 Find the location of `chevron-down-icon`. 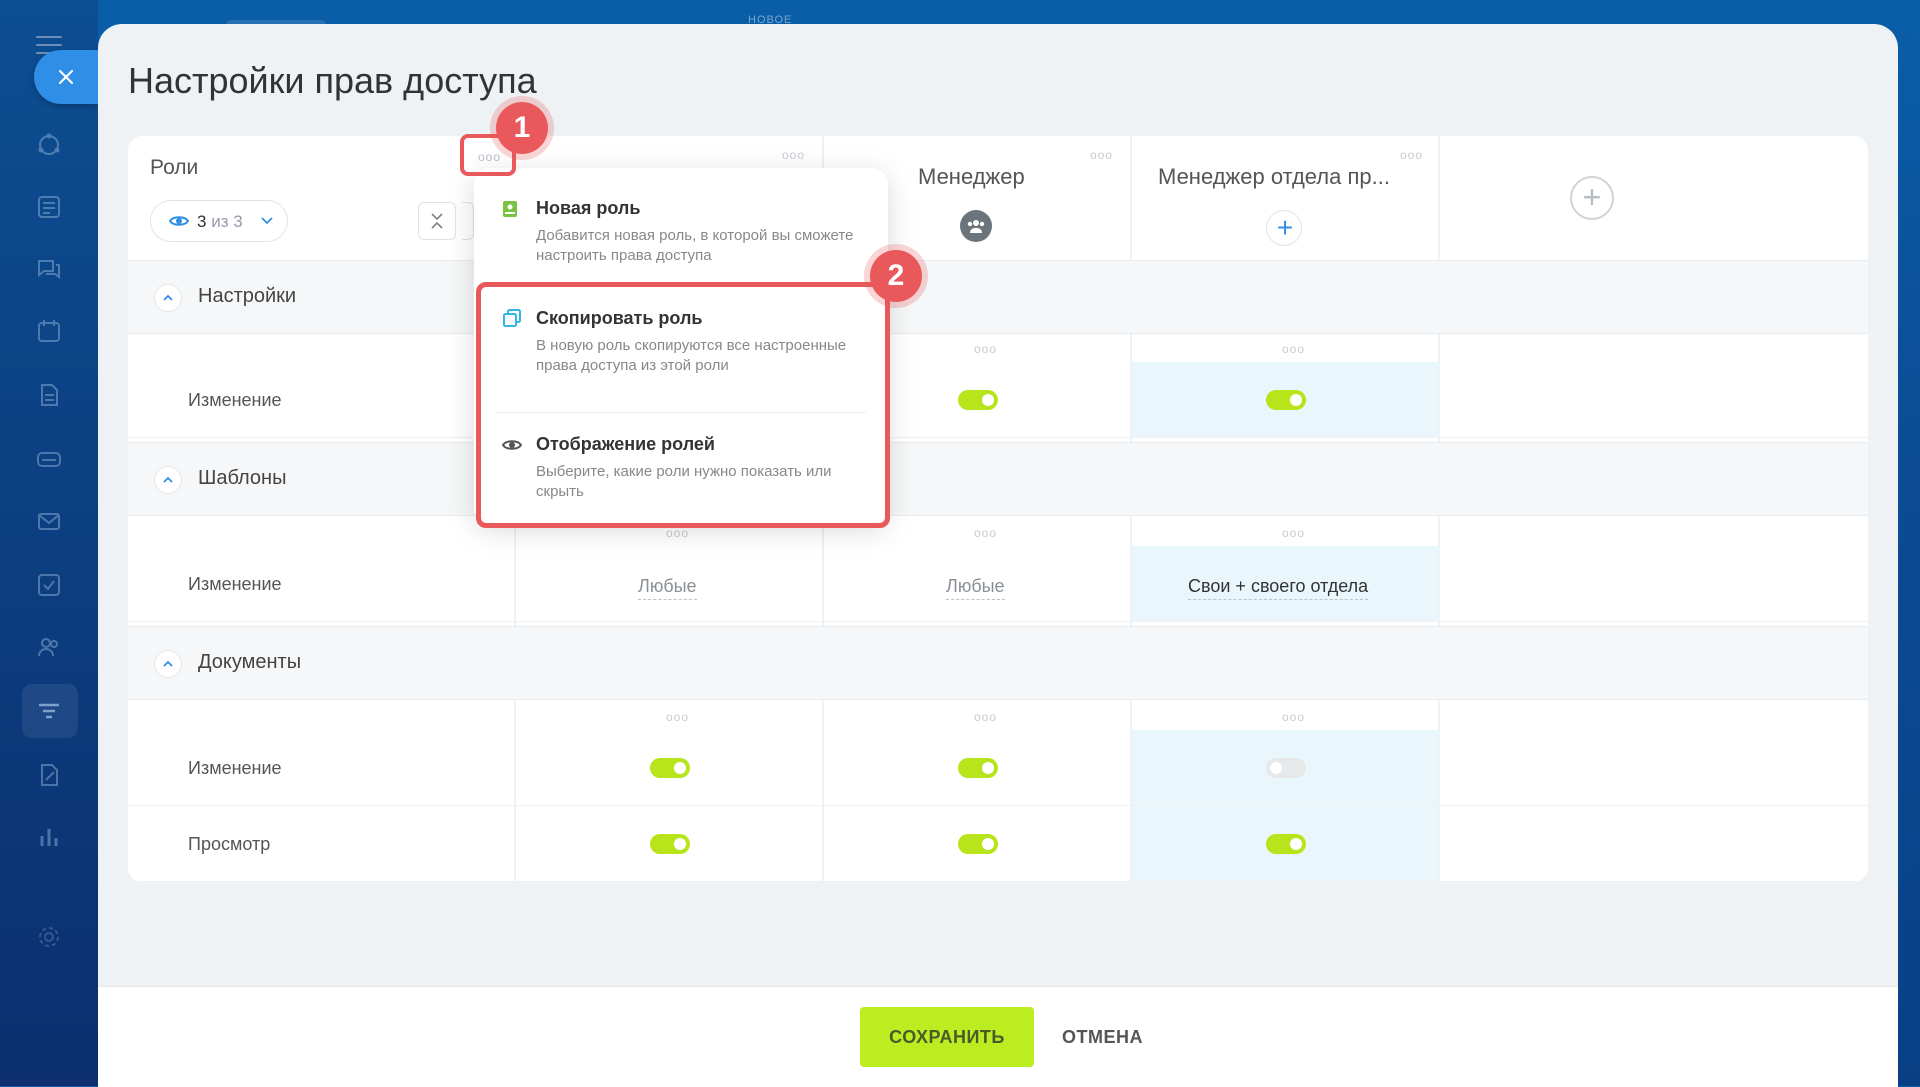

chevron-down-icon is located at coordinates (267, 221).